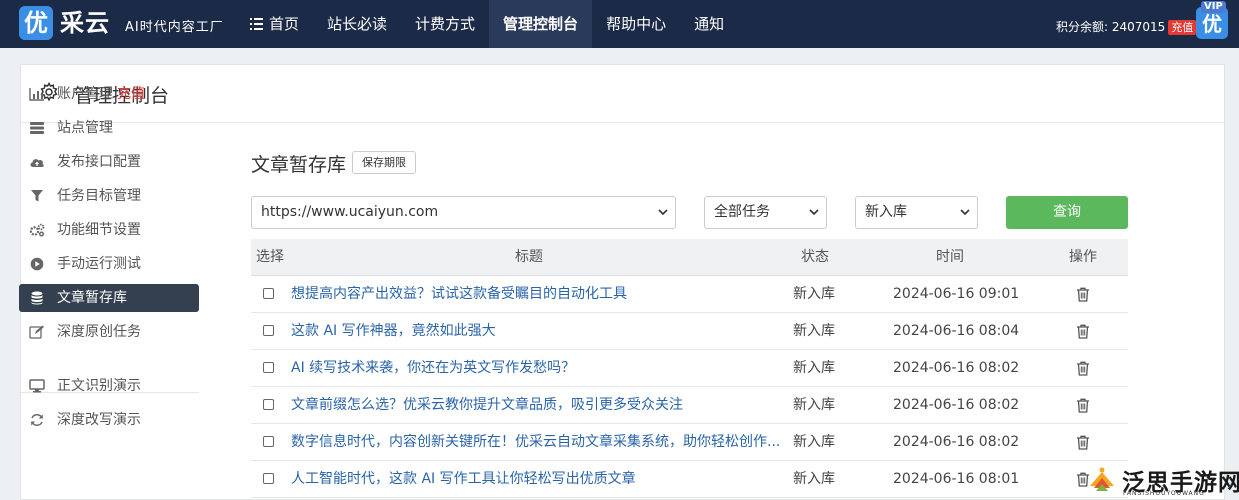 This screenshot has height=500, width=1239. Describe the element at coordinates (463, 479) in the screenshot. I see `article-title-link: 人工智能时代，这款 AI 写作工具让你轻松写出优质文章` at that location.